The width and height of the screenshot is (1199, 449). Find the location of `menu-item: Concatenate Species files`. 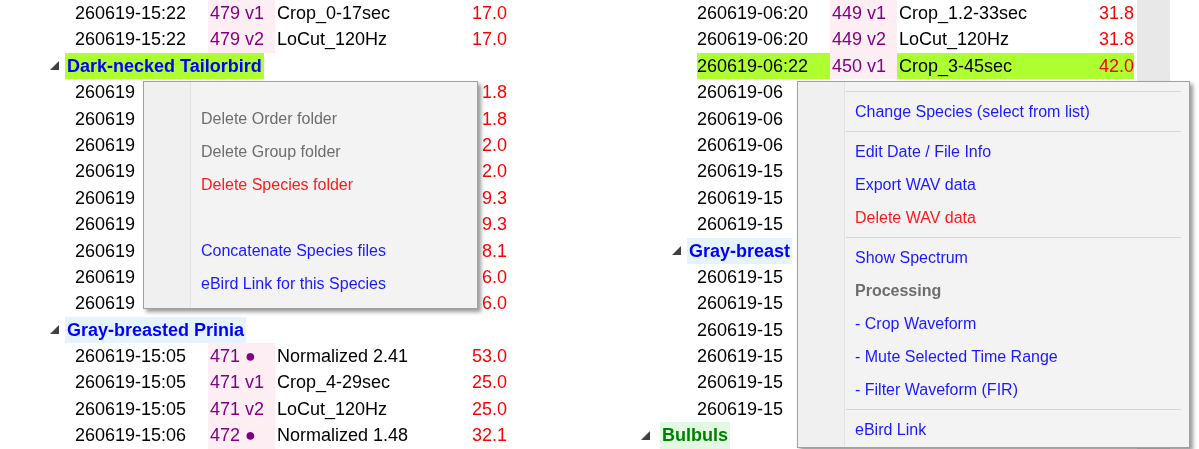

menu-item: Concatenate Species files is located at coordinates (310, 250).